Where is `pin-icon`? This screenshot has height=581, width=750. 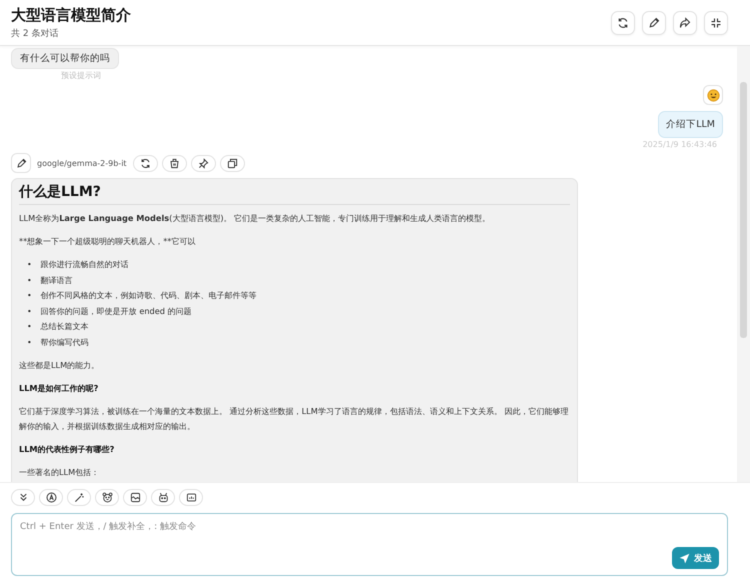 pin-icon is located at coordinates (203, 163).